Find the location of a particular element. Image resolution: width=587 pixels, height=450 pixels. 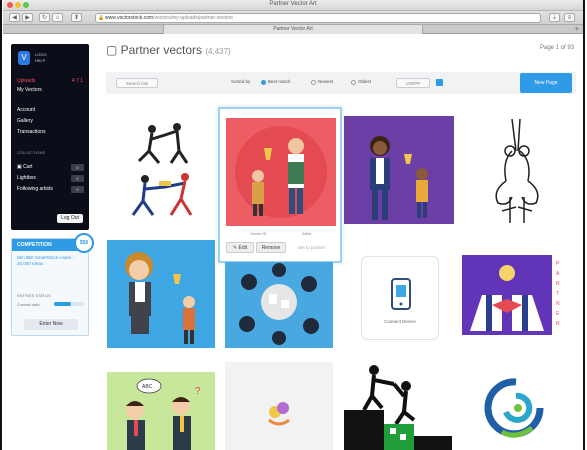

window-title: Partner Vector Art is located at coordinates (293, 4).